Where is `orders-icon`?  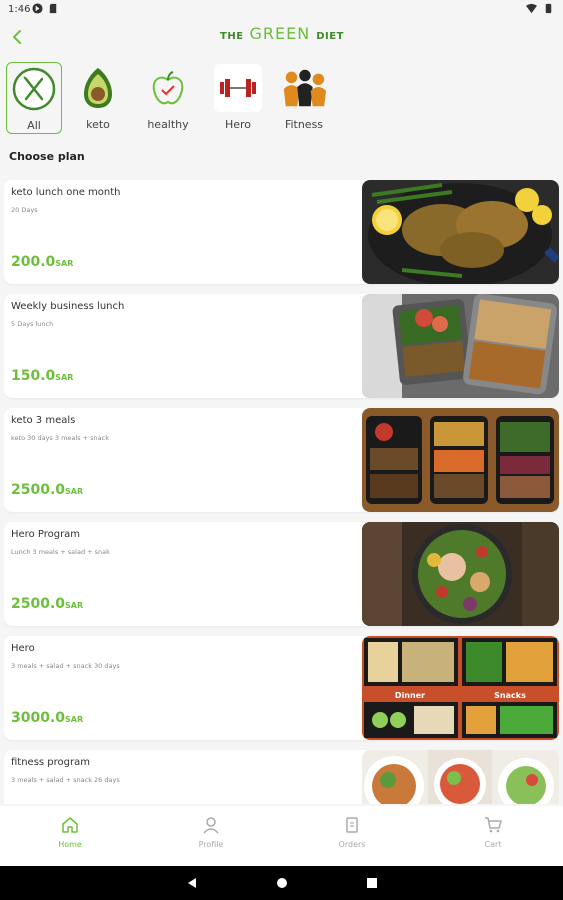
orders-icon is located at coordinates (352, 825).